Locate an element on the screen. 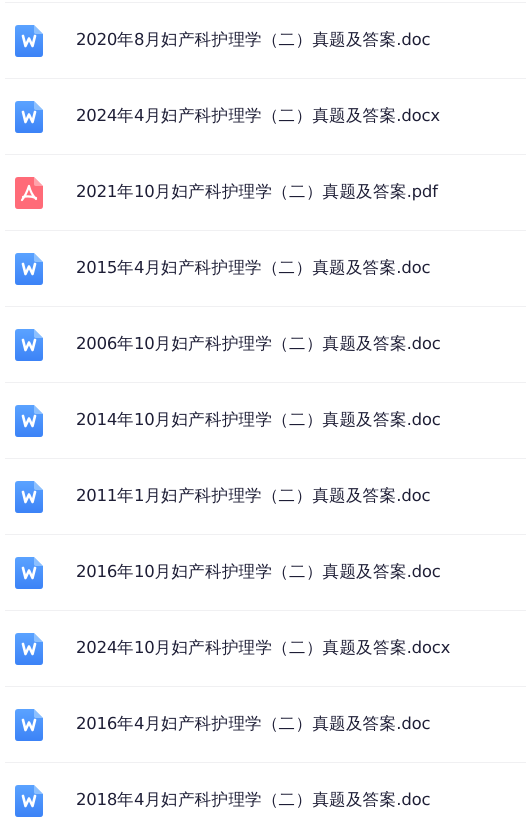 The image size is (531, 830). file-name: 2015年4月妇产科护理学（二）真题及答案.doc is located at coordinates (253, 268).